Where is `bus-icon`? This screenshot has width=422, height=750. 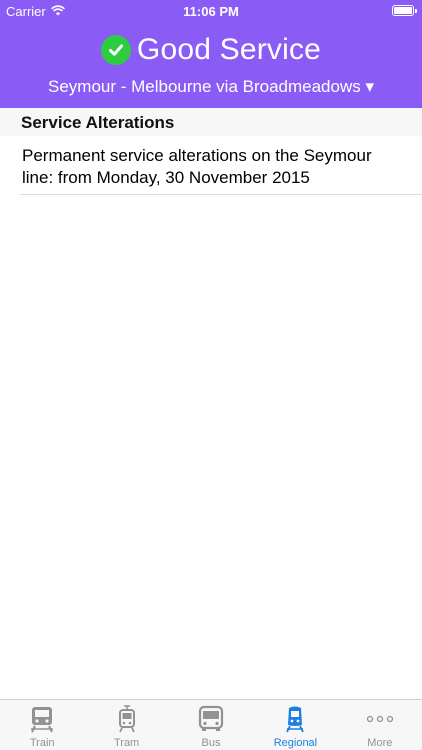 bus-icon is located at coordinates (211, 719).